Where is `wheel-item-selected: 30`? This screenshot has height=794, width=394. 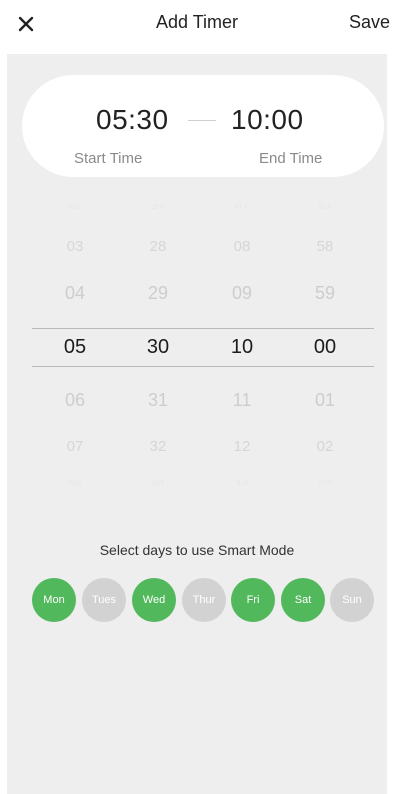 wheel-item-selected: 30 is located at coordinates (158, 347).